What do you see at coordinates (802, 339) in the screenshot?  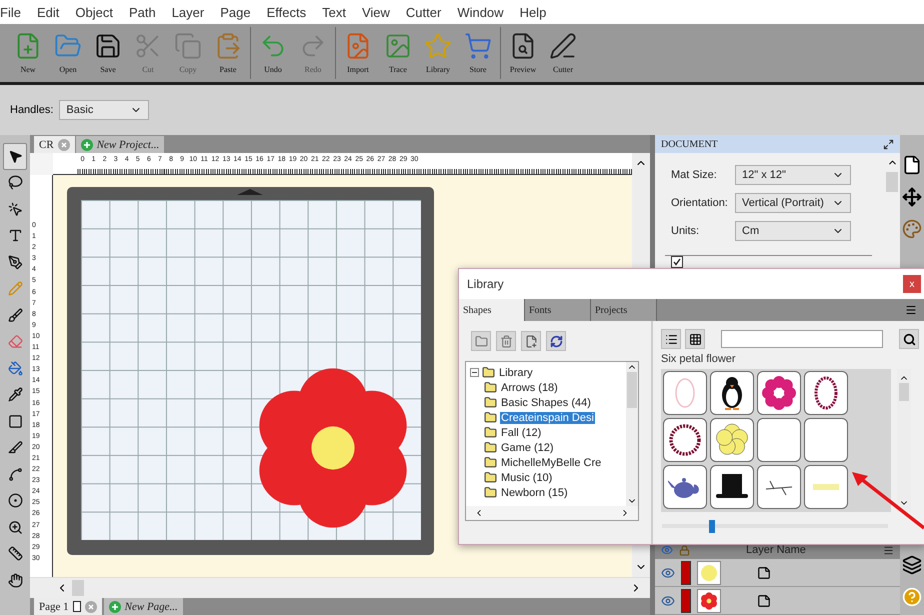 I see `search-field` at bounding box center [802, 339].